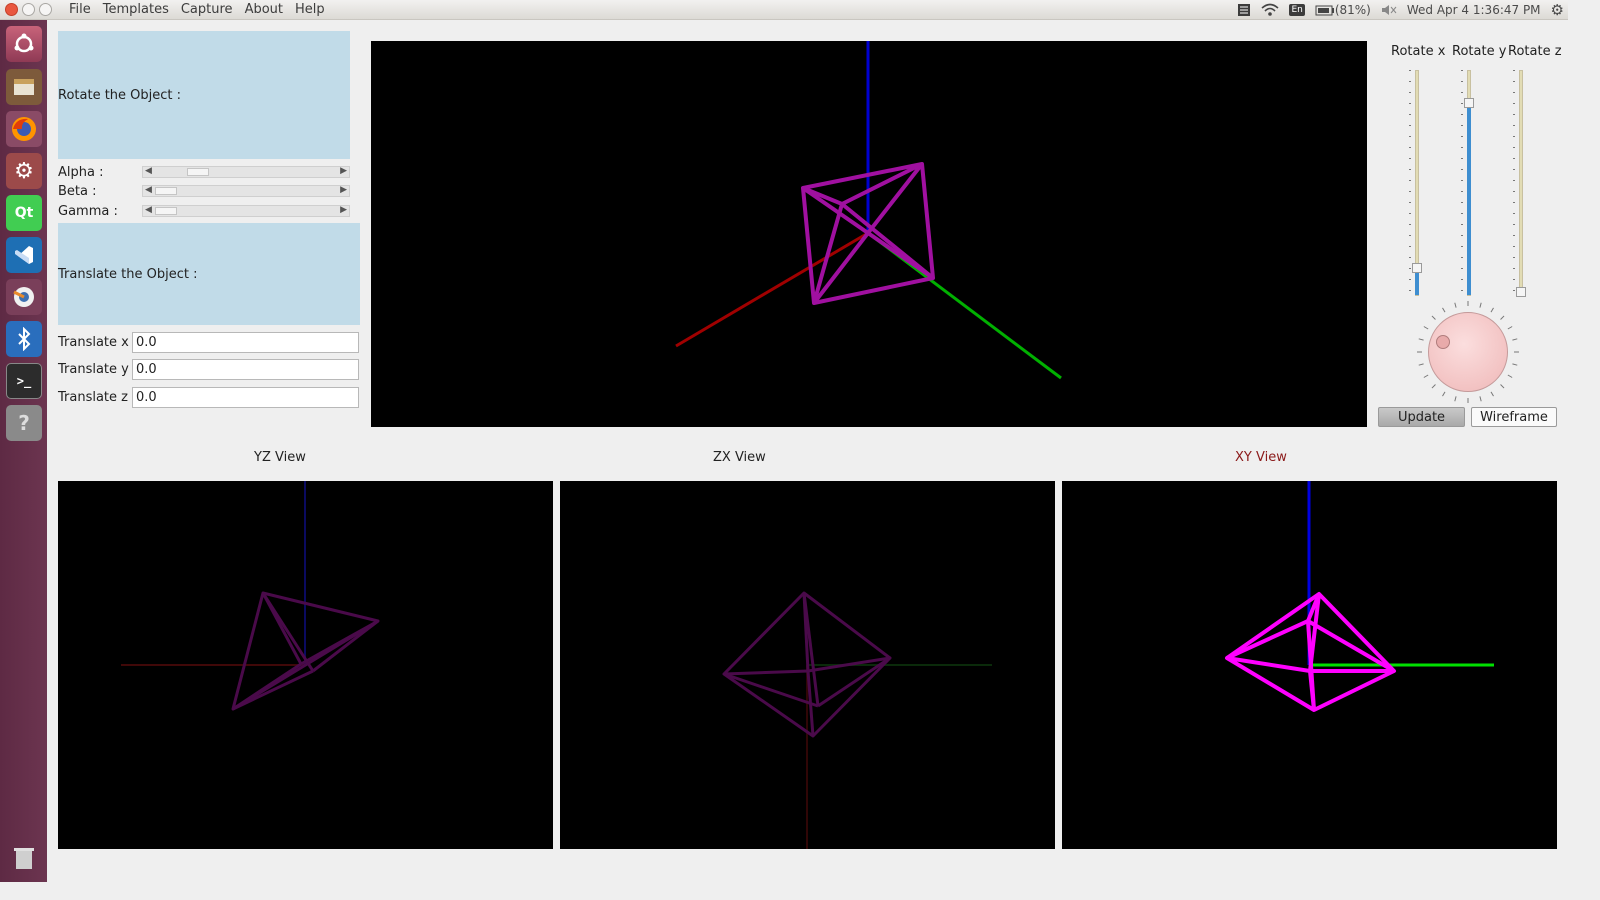  What do you see at coordinates (207, 10) in the screenshot?
I see `menu-capture: Capture` at bounding box center [207, 10].